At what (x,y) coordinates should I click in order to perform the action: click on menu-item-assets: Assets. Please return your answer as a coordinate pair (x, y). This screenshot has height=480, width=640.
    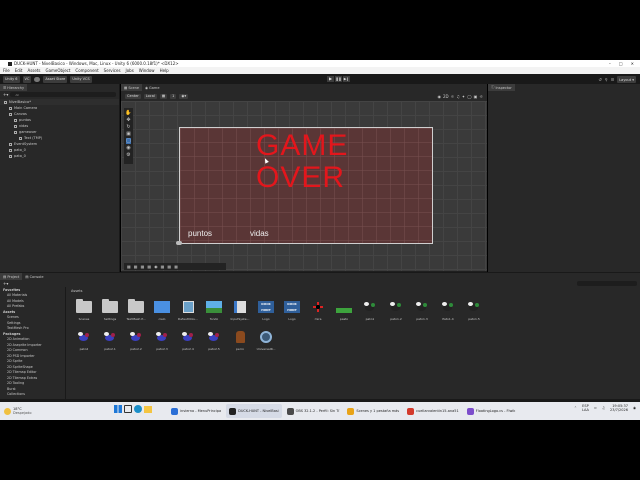
    Looking at the image, I should click on (33, 70).